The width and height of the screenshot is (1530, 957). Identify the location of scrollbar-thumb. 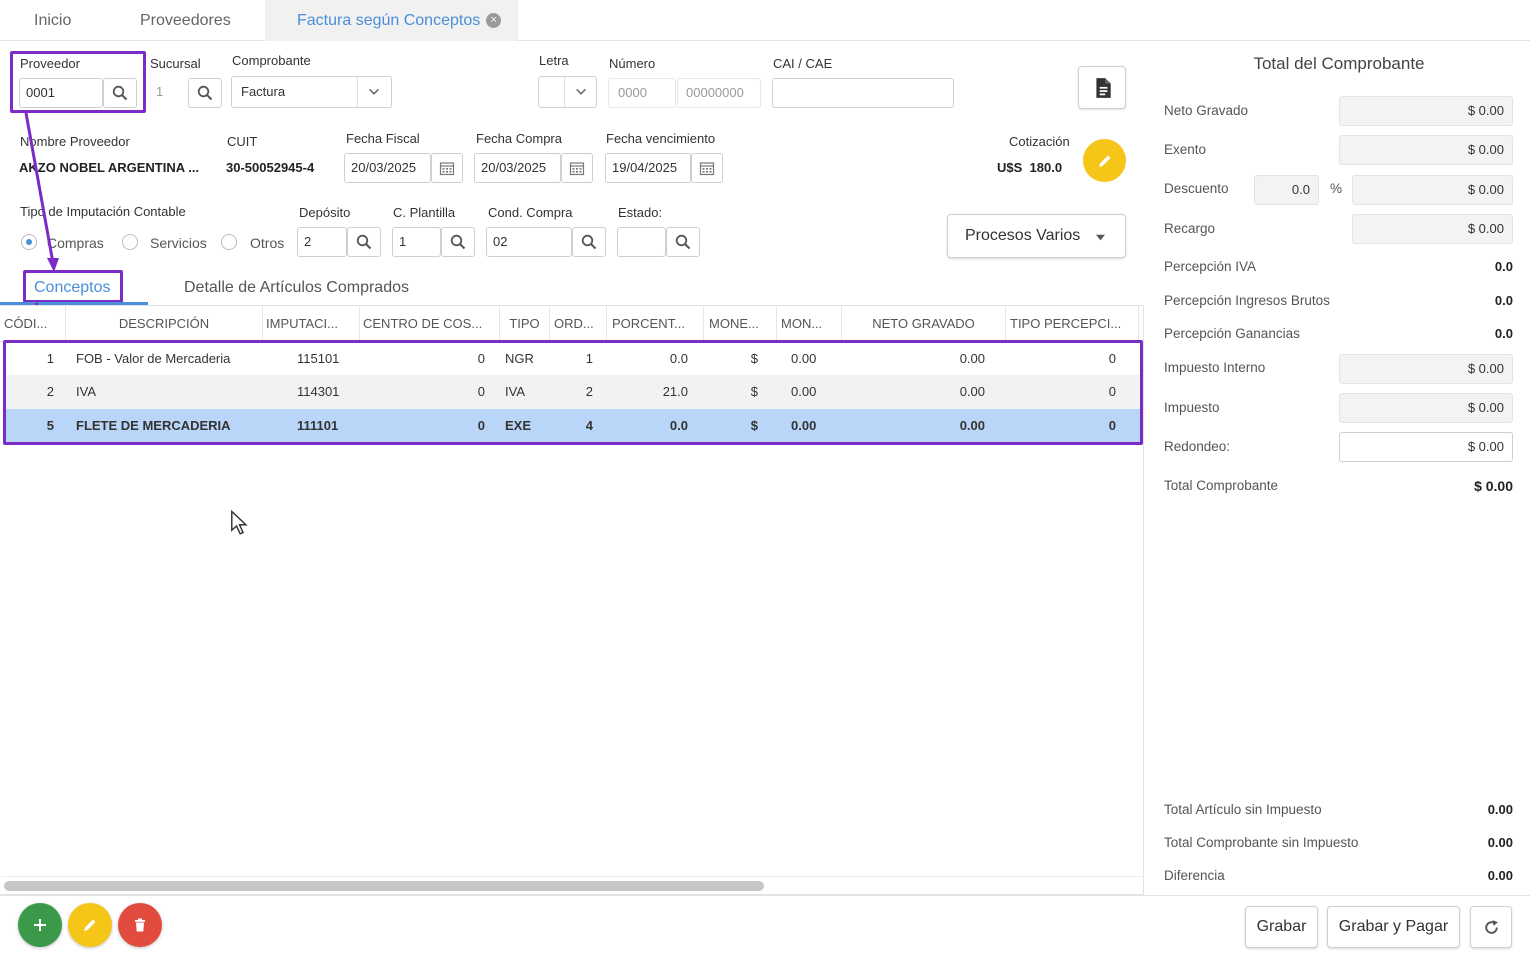
(384, 886).